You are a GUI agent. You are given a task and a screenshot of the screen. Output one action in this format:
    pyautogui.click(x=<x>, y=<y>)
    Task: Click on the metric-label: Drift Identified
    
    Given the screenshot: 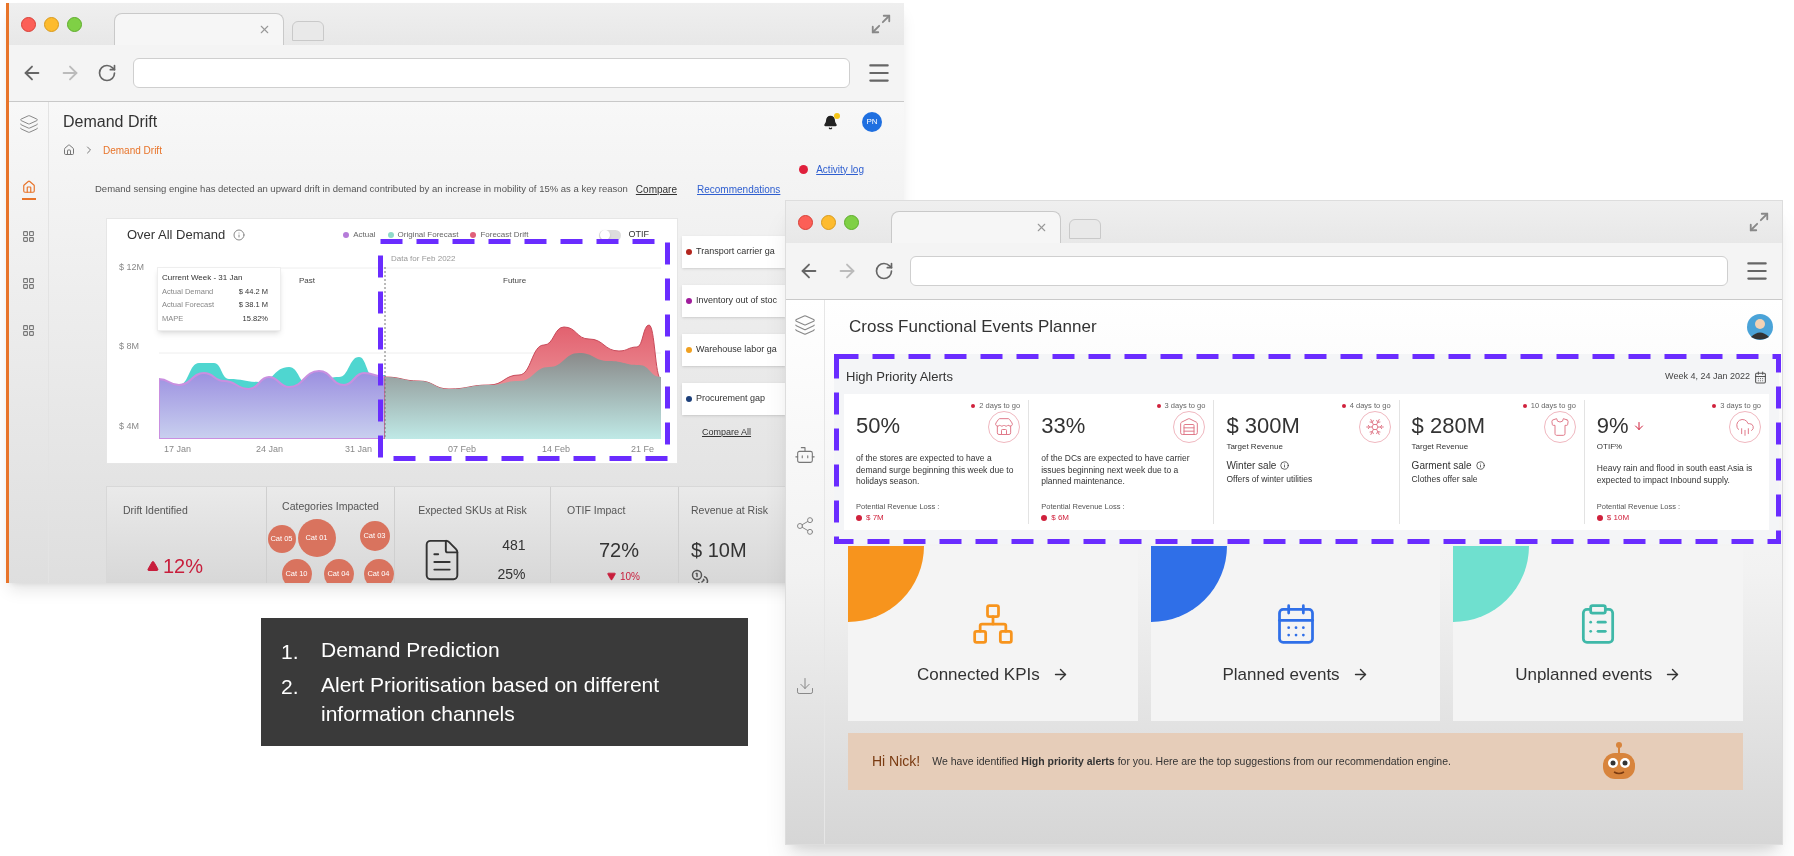 What is the action you would take?
    pyautogui.click(x=155, y=510)
    